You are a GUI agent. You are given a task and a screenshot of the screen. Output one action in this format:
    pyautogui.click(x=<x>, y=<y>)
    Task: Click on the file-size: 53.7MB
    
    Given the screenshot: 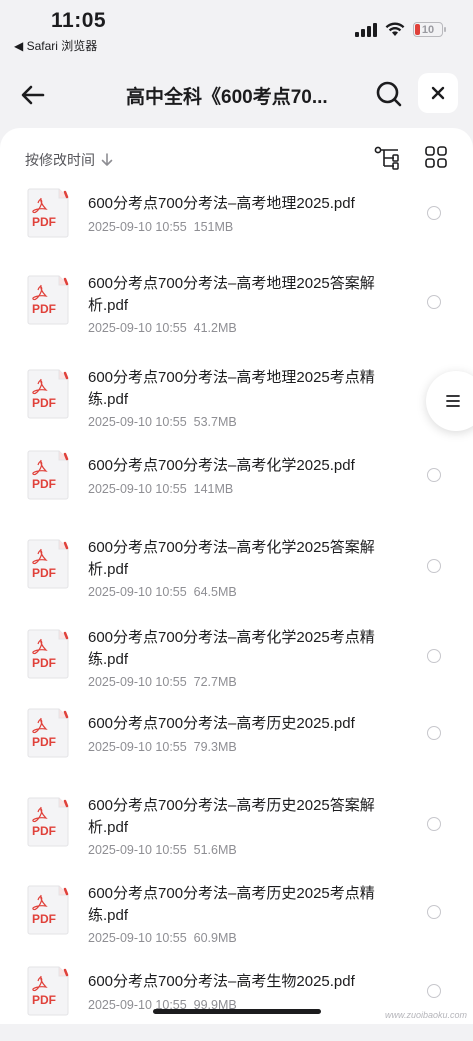 What is the action you would take?
    pyautogui.click(x=215, y=422)
    